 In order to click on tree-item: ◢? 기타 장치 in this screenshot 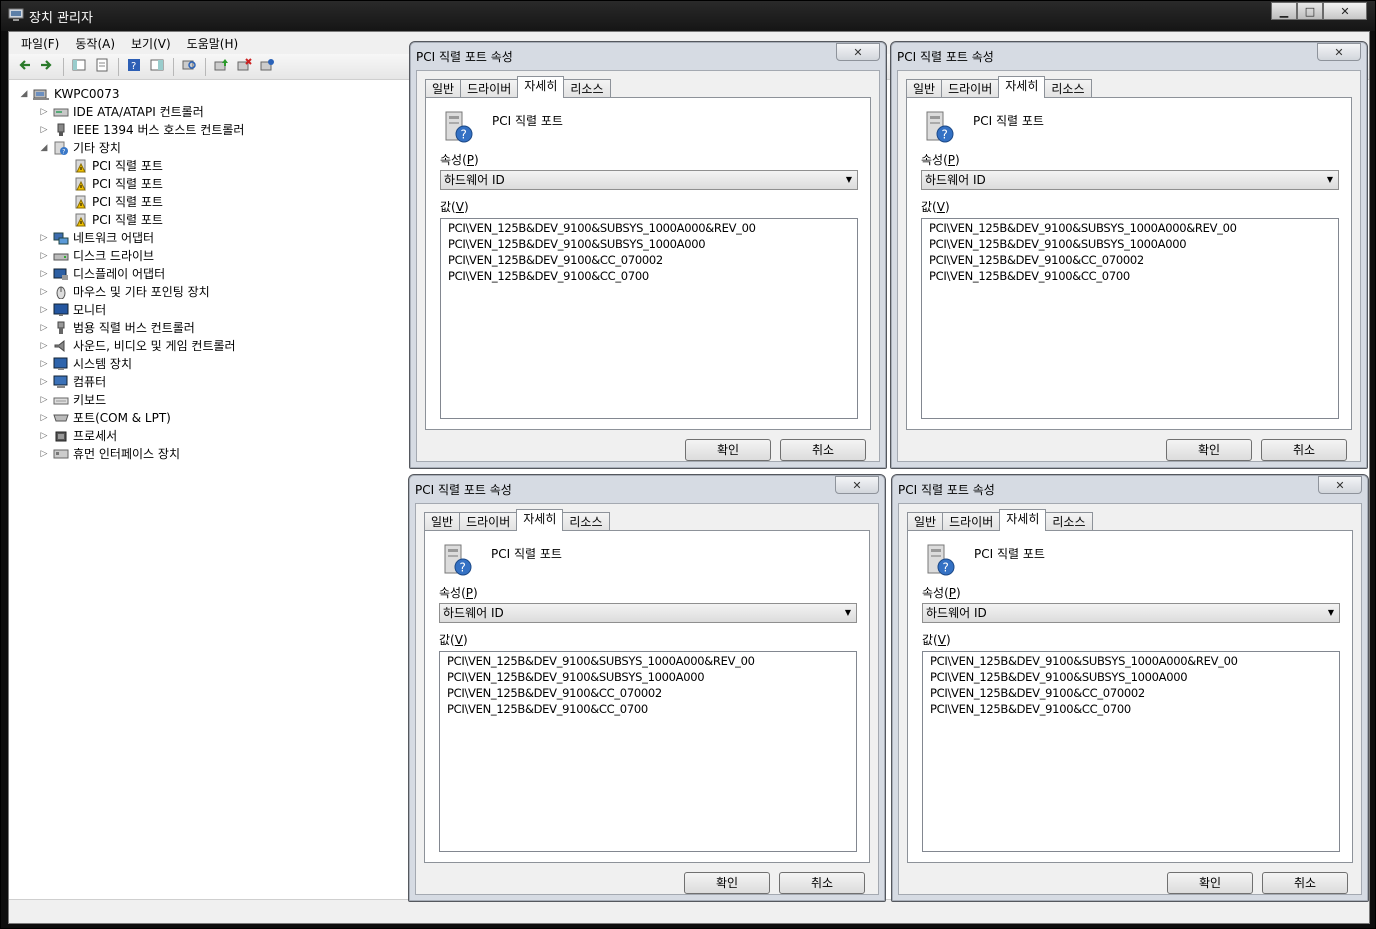, I will do `click(209, 148)`.